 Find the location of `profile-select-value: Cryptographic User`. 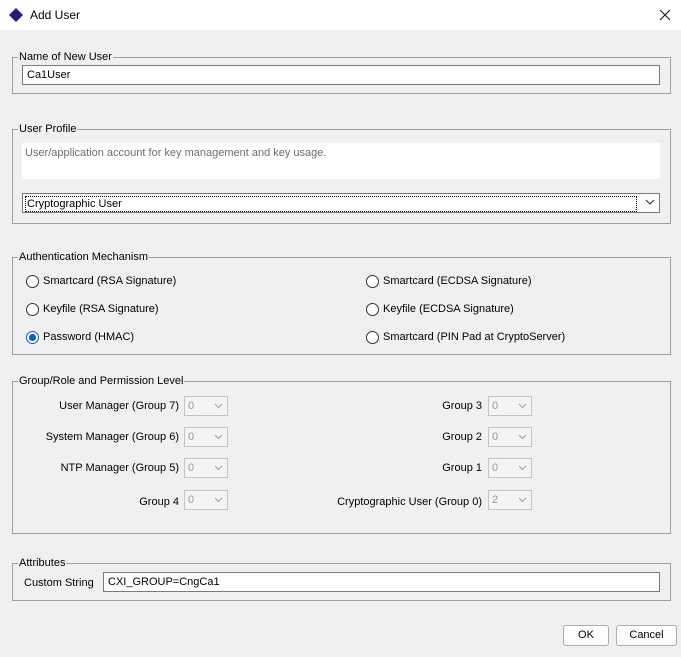

profile-select-value: Cryptographic User is located at coordinates (331, 204).